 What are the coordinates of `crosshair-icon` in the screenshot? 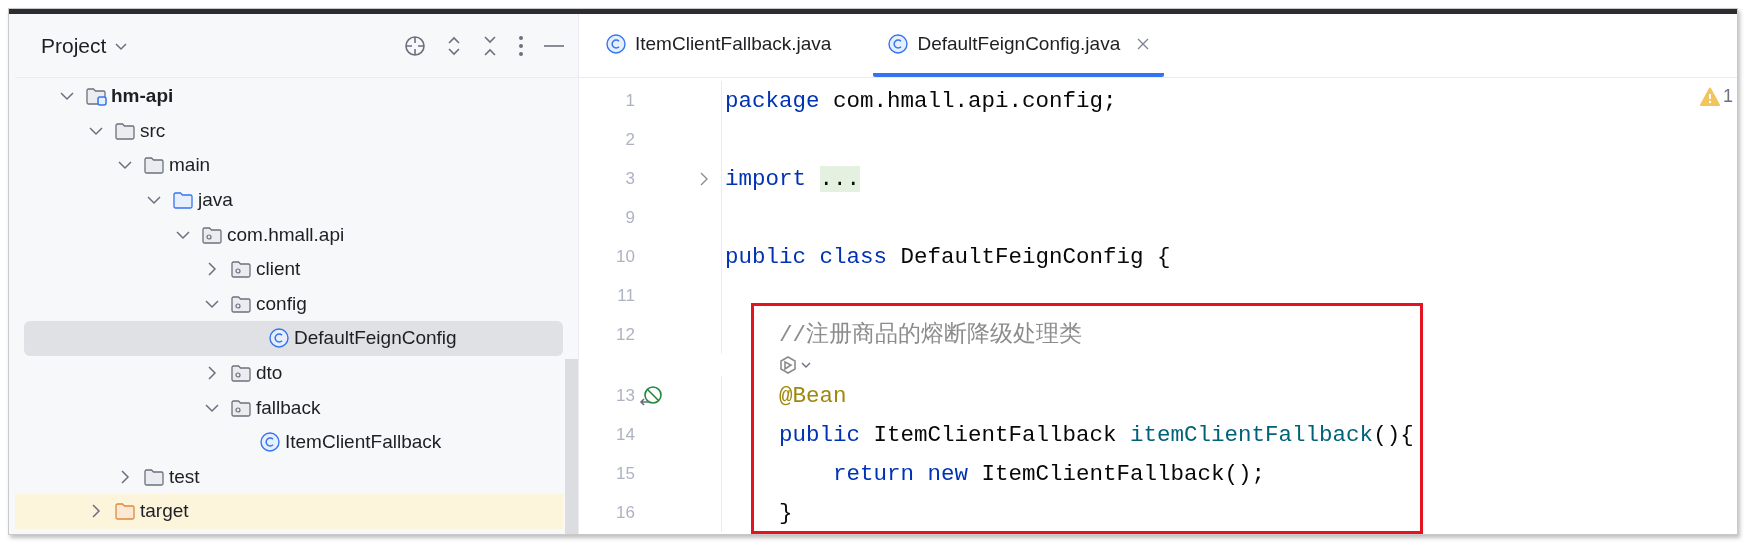 It's located at (415, 45).